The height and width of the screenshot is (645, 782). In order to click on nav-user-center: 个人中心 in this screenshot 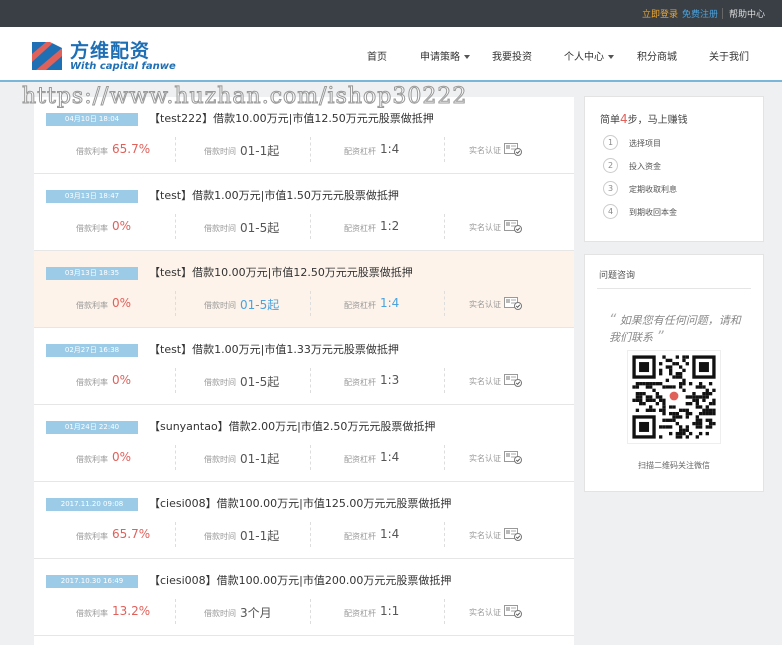, I will do `click(589, 55)`.